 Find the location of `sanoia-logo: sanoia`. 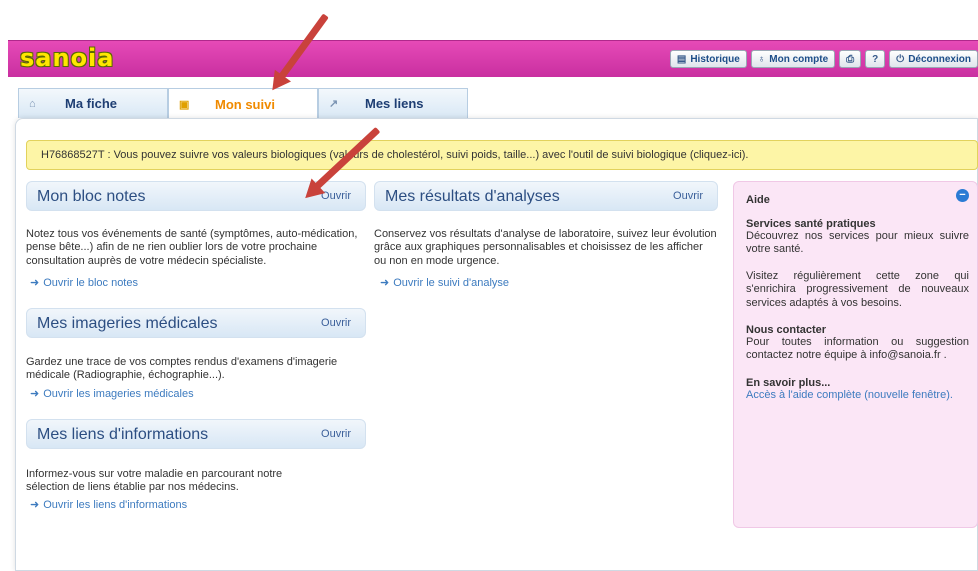

sanoia-logo: sanoia is located at coordinates (67, 58).